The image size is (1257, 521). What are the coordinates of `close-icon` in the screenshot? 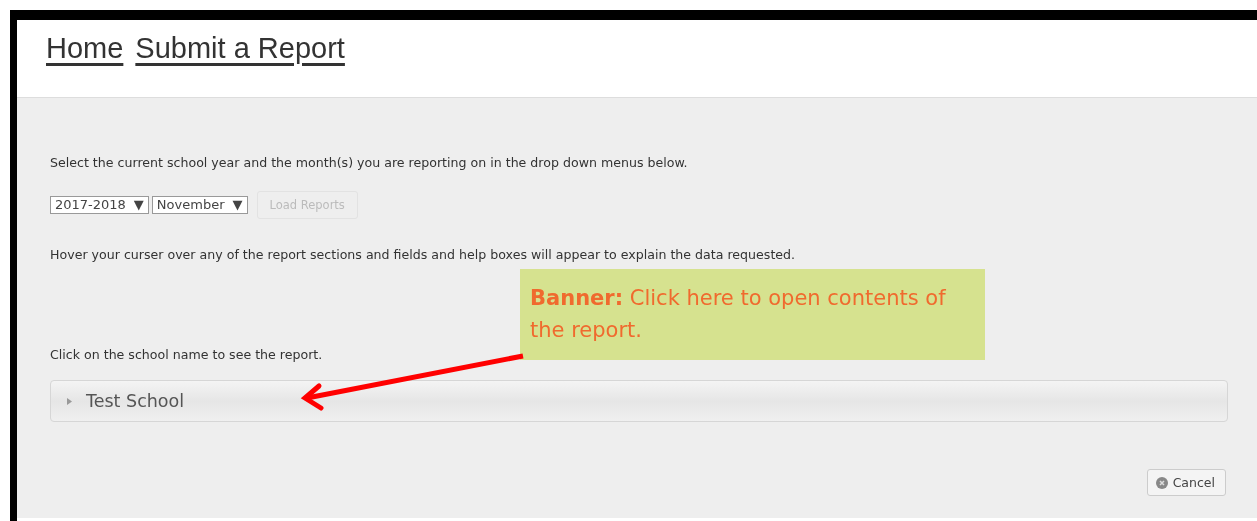 It's located at (1161, 482).